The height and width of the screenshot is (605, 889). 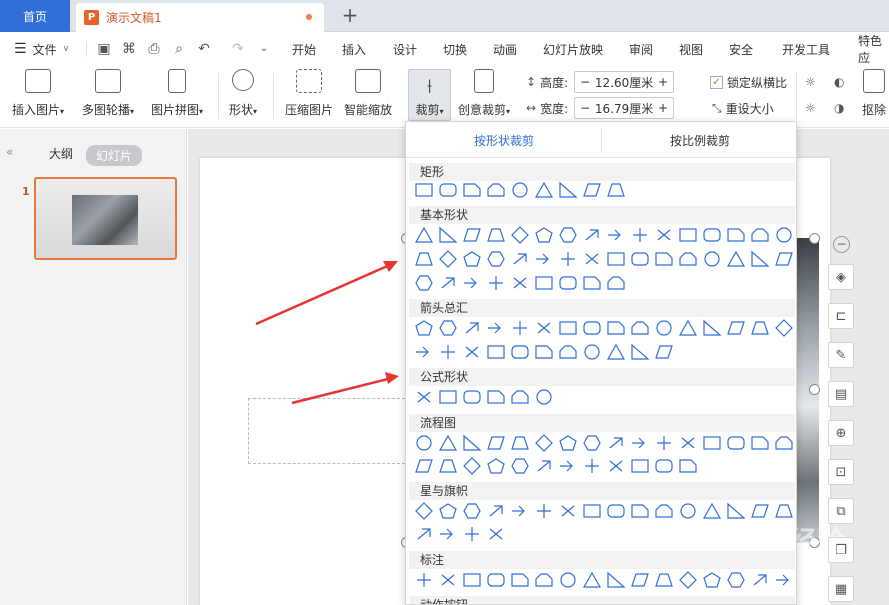 I want to click on fit-picture-icon: ⊡, so click(x=841, y=472).